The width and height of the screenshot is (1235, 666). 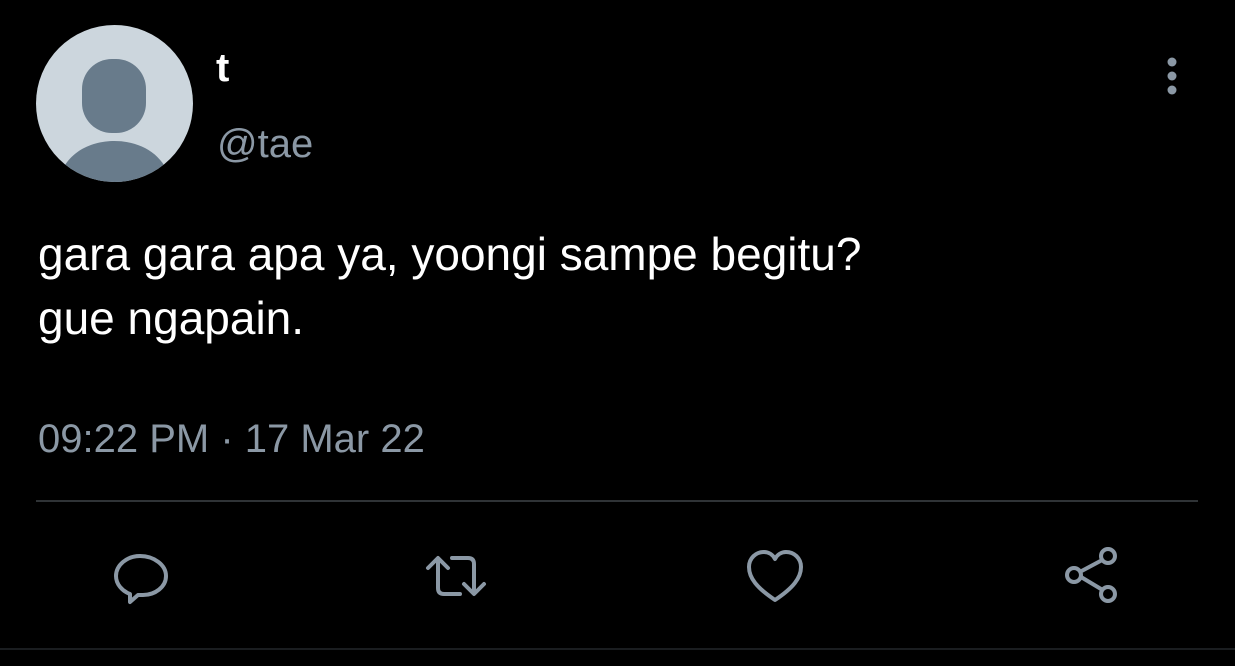 I want to click on share-nodes-icon, so click(x=1091, y=575).